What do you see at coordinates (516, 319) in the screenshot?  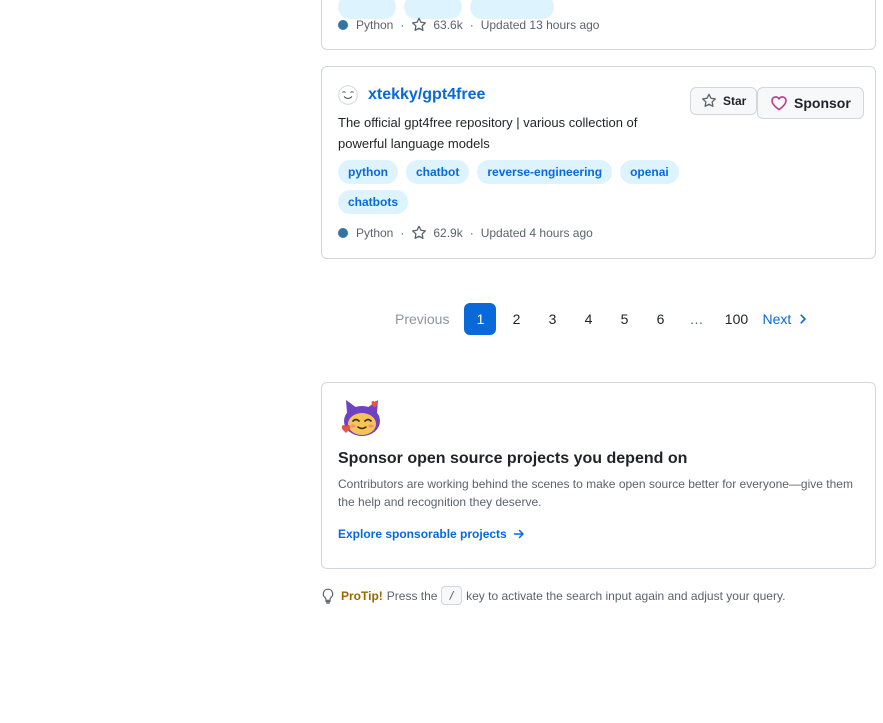 I see `page-2-button: 2` at bounding box center [516, 319].